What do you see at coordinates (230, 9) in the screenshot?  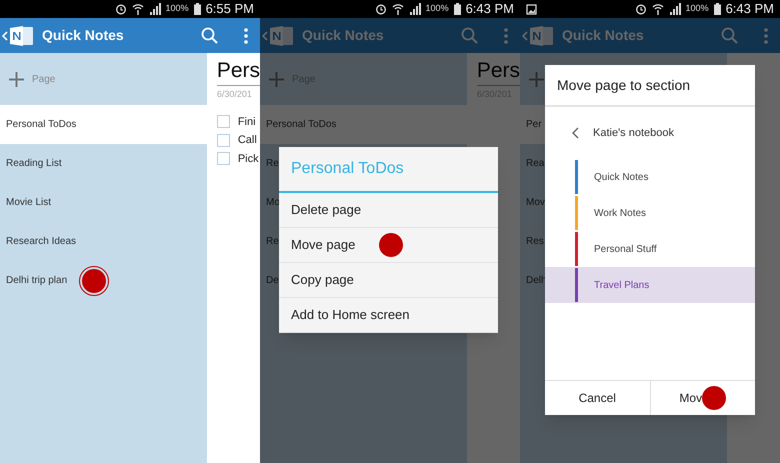 I see `status-time: 6:55 PM` at bounding box center [230, 9].